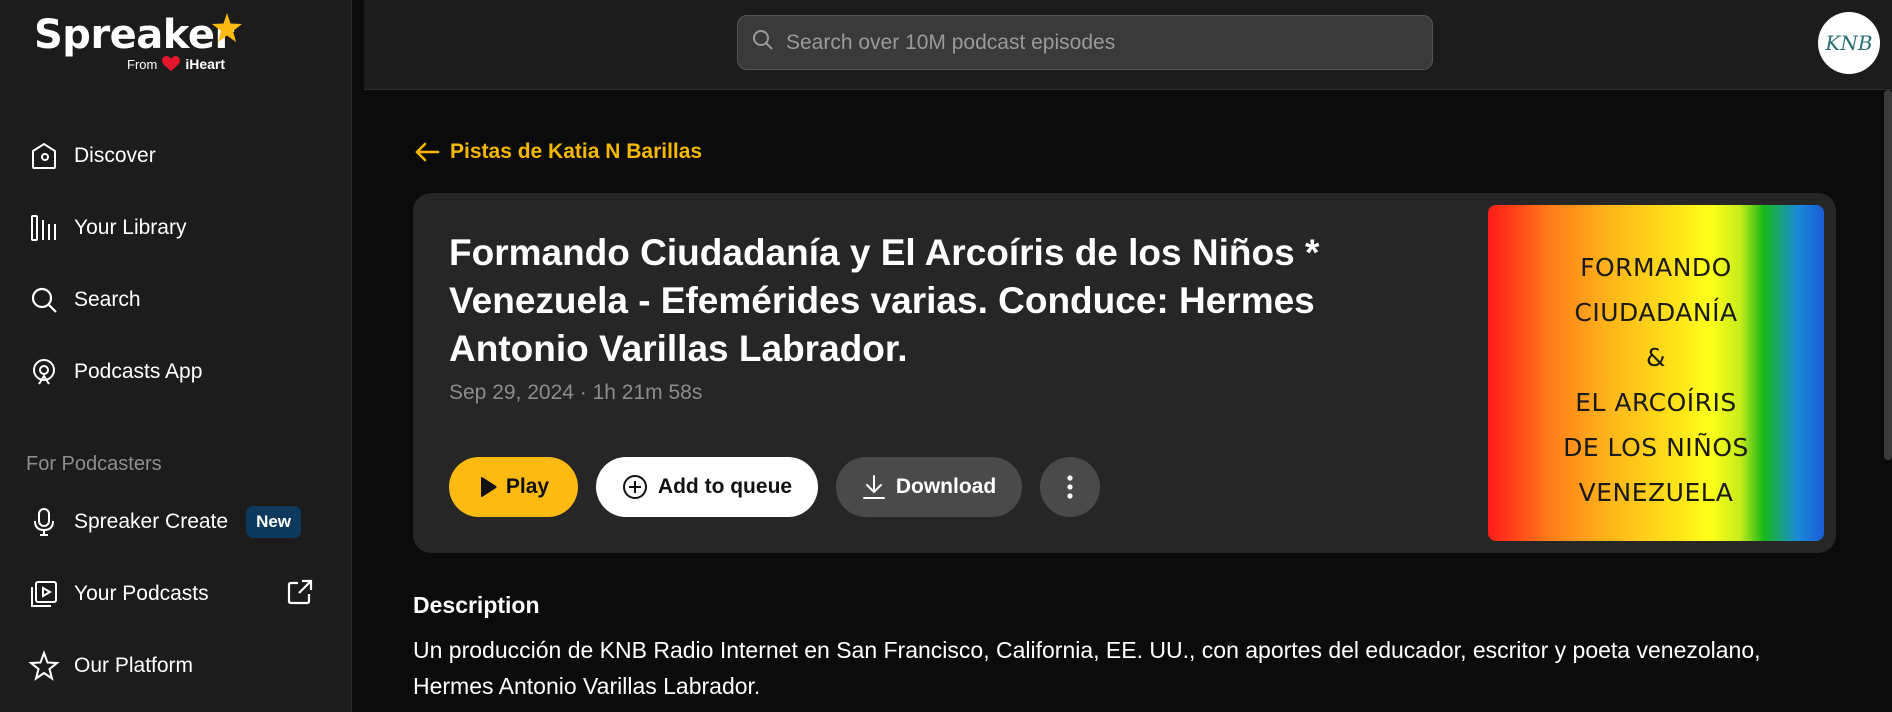  I want to click on nav-search: Search, so click(176, 300).